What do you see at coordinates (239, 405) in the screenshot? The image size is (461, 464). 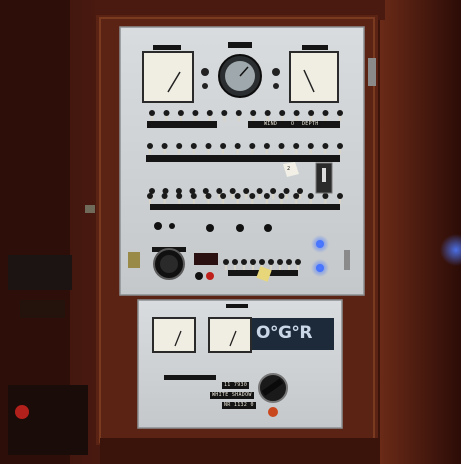 I see `plate-line-3: NR 1132 0` at bounding box center [239, 405].